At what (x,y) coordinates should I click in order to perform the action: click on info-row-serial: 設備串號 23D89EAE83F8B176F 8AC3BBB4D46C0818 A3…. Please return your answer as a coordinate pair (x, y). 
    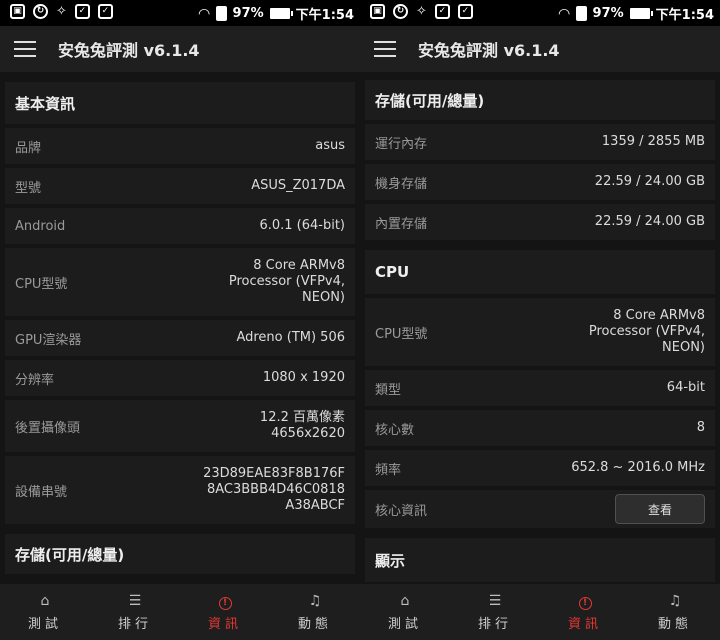
    Looking at the image, I should click on (180, 488).